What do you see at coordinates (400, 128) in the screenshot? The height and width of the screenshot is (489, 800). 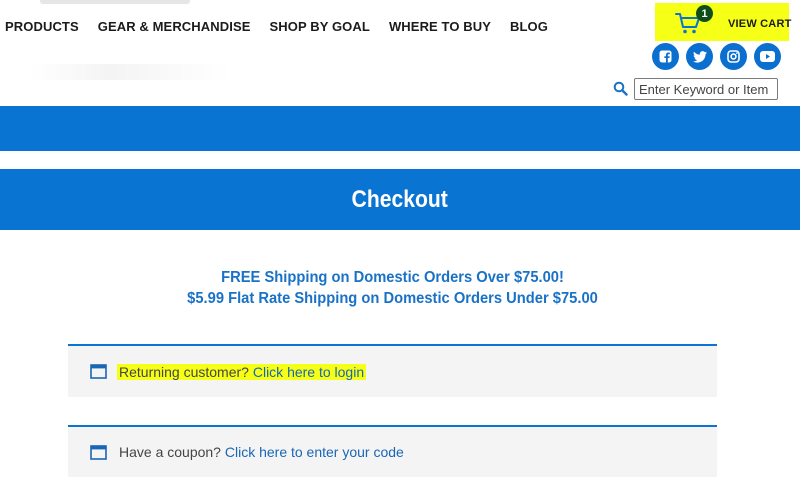 I see `header-band` at bounding box center [400, 128].